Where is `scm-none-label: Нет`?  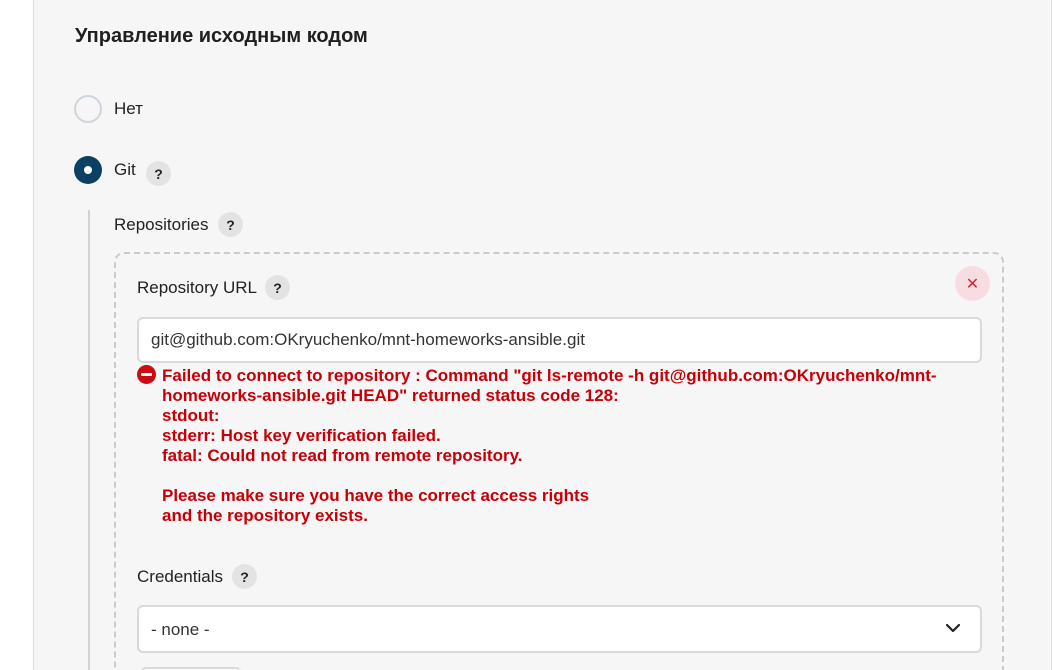
scm-none-label: Нет is located at coordinates (128, 109).